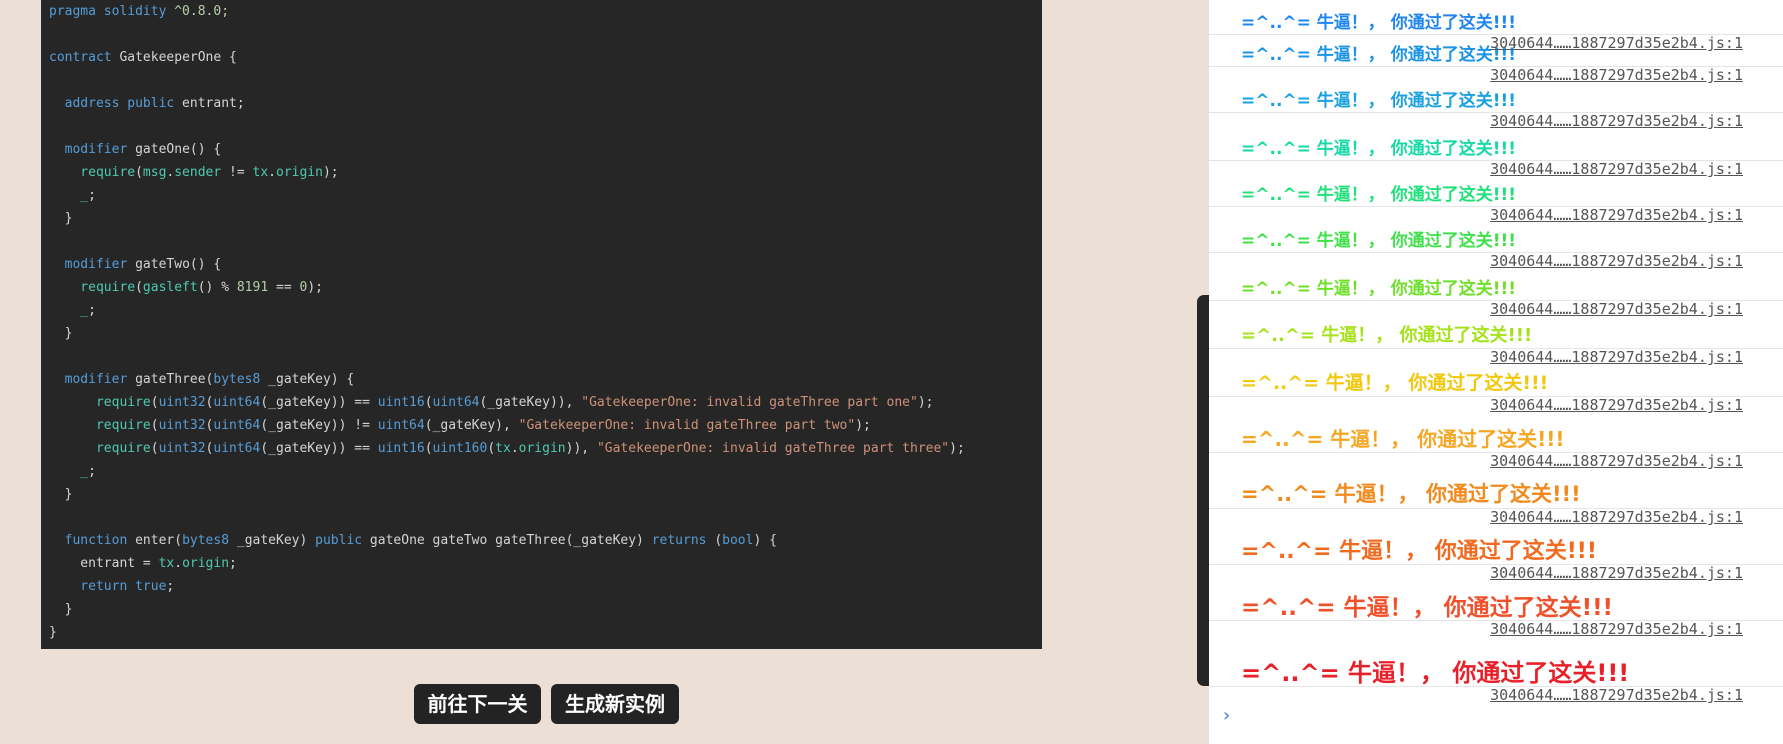 The image size is (1783, 744). Describe the element at coordinates (507, 540) in the screenshot. I see `code-token: gateOne gateTwo gateThree(_gateKey)` at that location.